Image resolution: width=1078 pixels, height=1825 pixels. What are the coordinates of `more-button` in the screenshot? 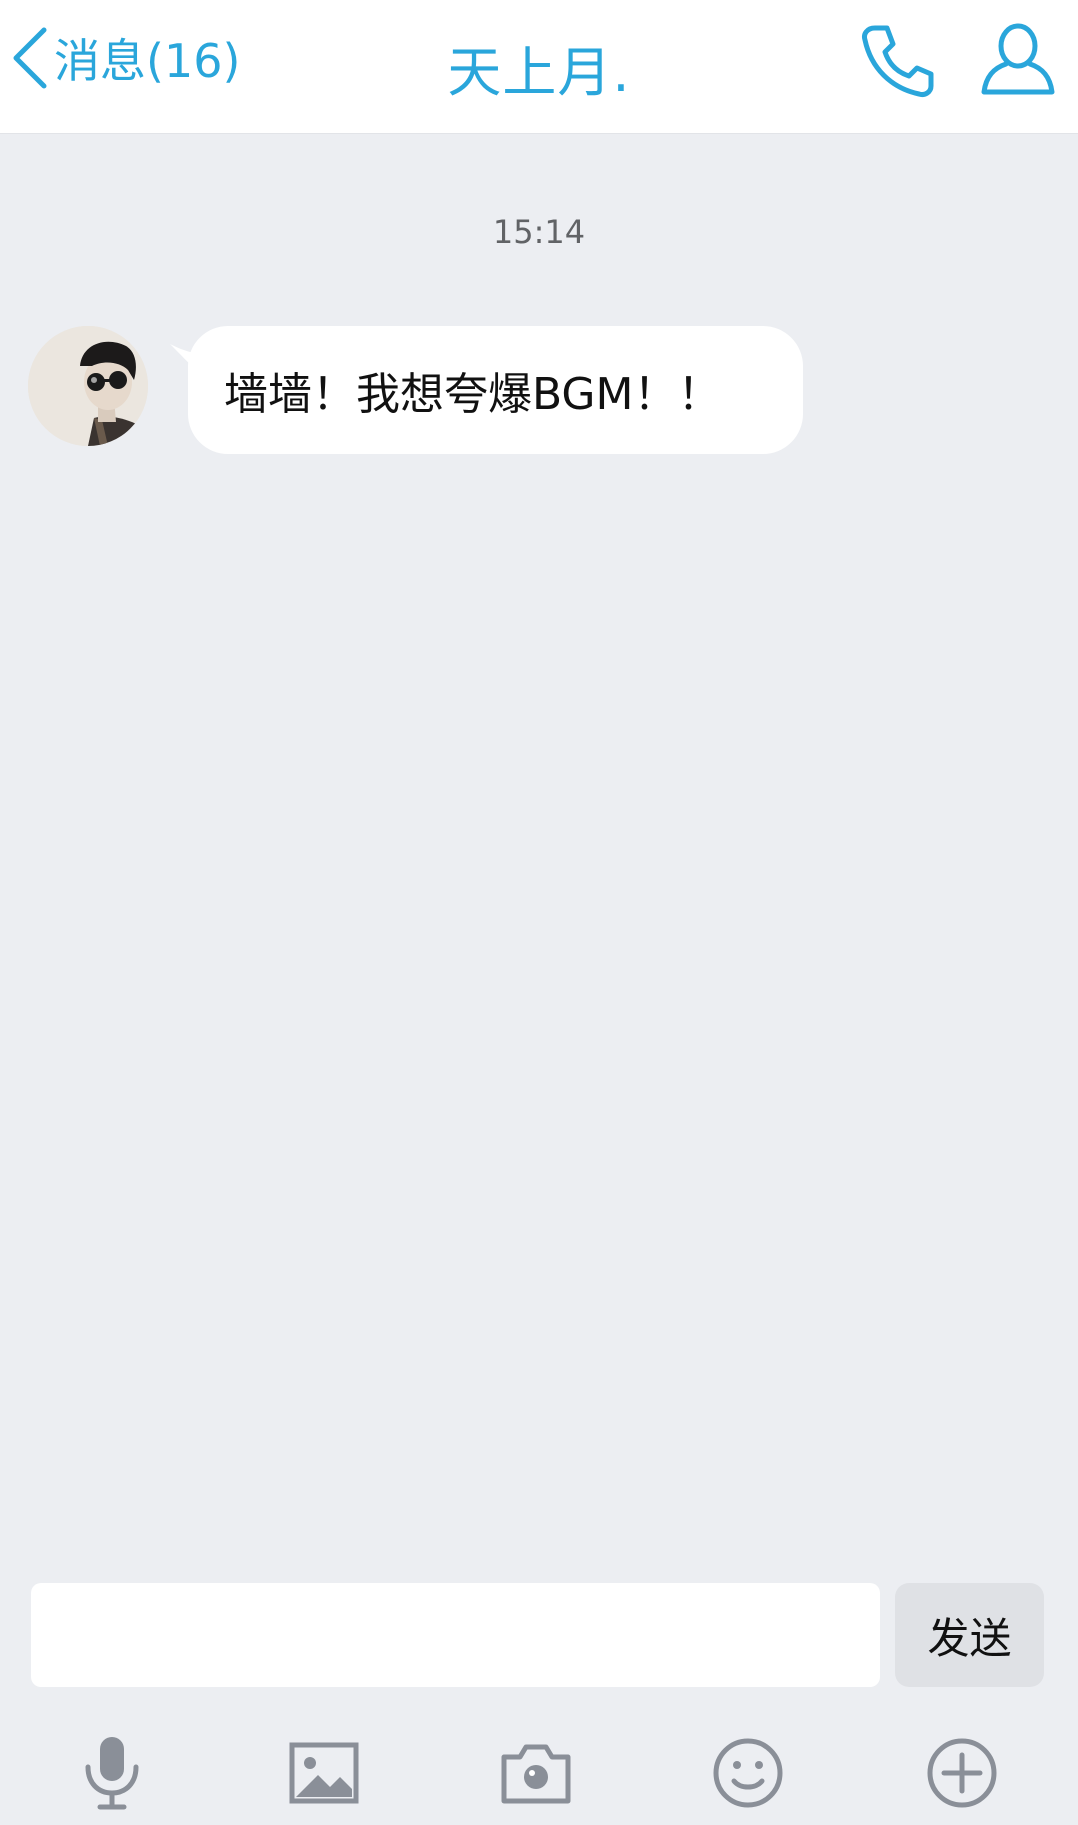 It's located at (962, 1773).